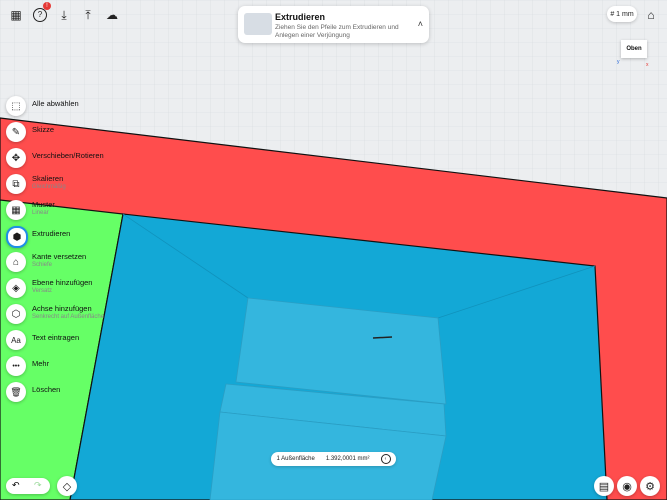  Describe the element at coordinates (42, 265) in the screenshot. I see `menu-sublabel: Schiefe` at that location.